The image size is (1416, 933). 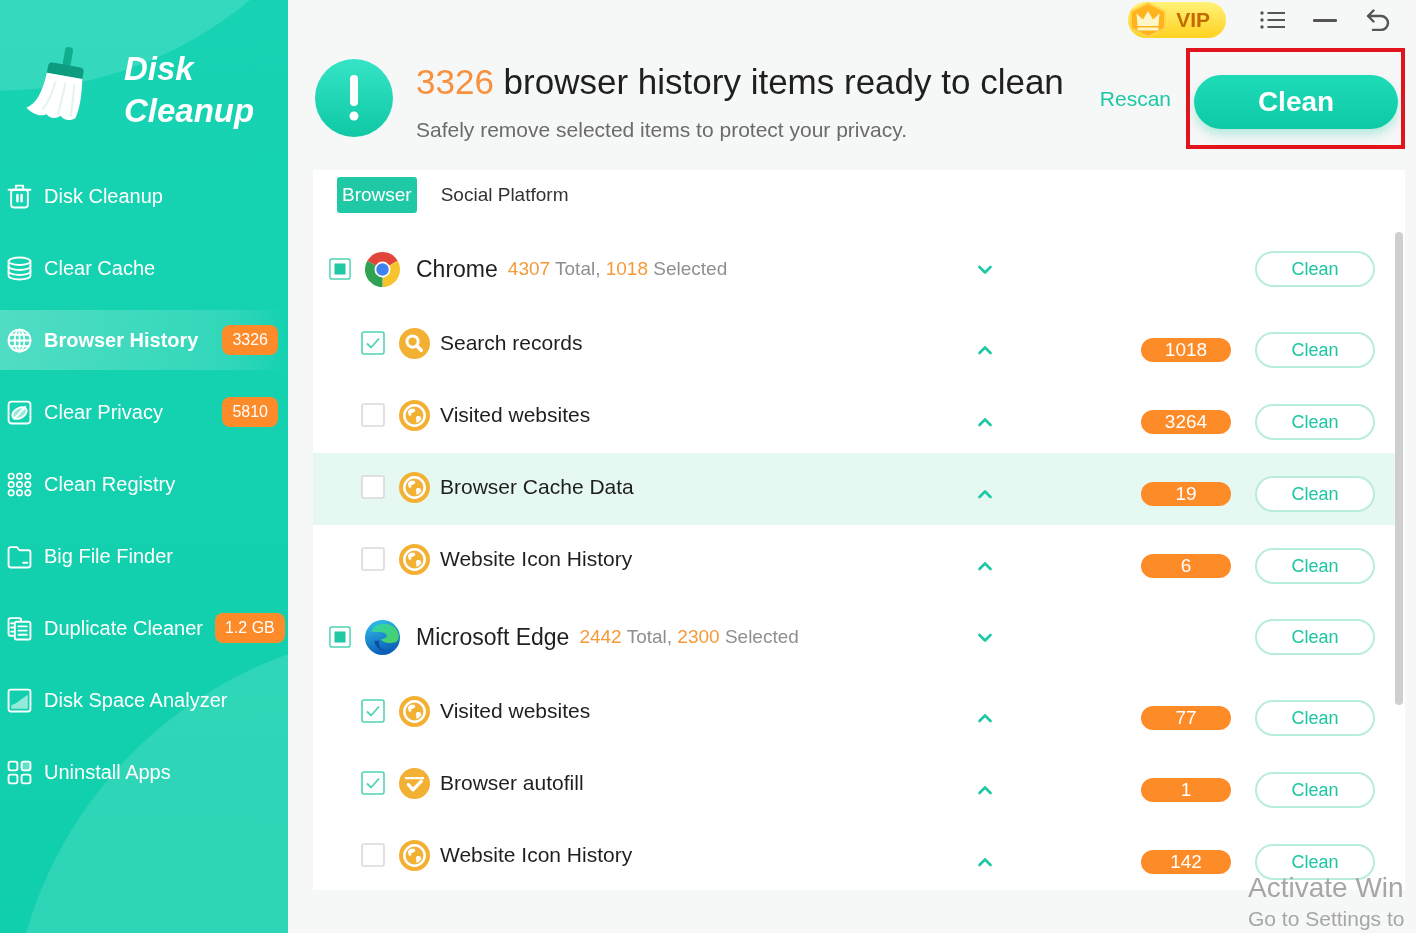 I want to click on stats-text: 2442 Total, 2300 Selected, so click(x=689, y=637).